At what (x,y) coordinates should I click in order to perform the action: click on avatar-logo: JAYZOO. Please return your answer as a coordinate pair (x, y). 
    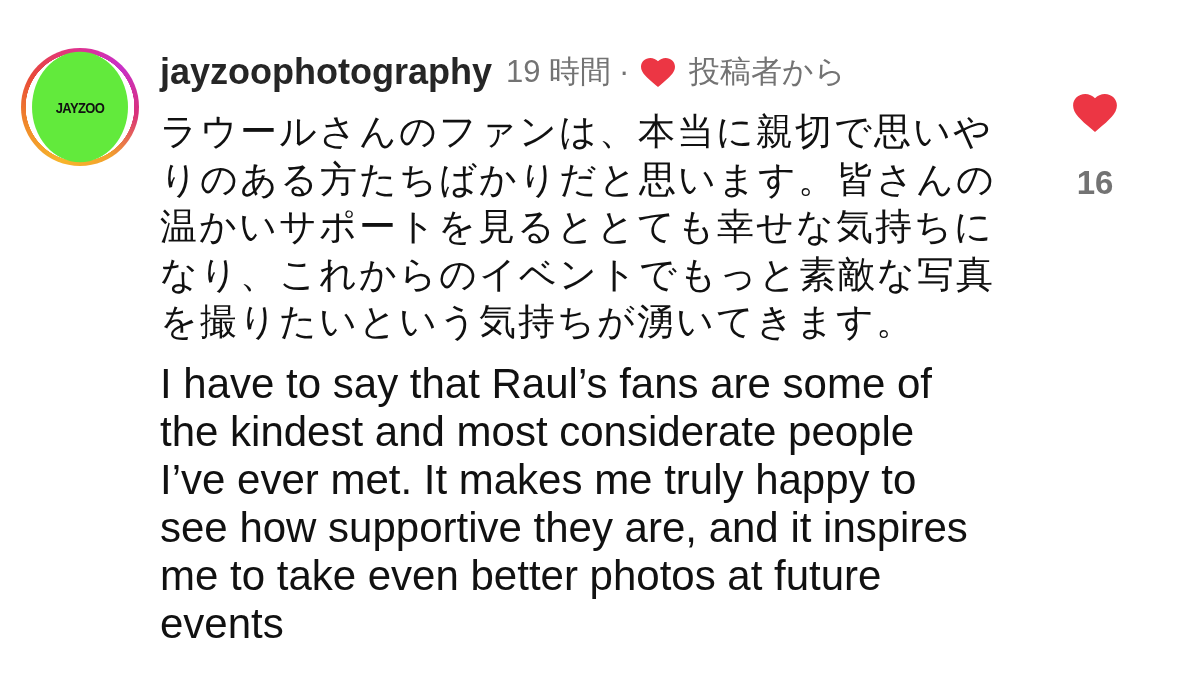
    Looking at the image, I should click on (80, 107).